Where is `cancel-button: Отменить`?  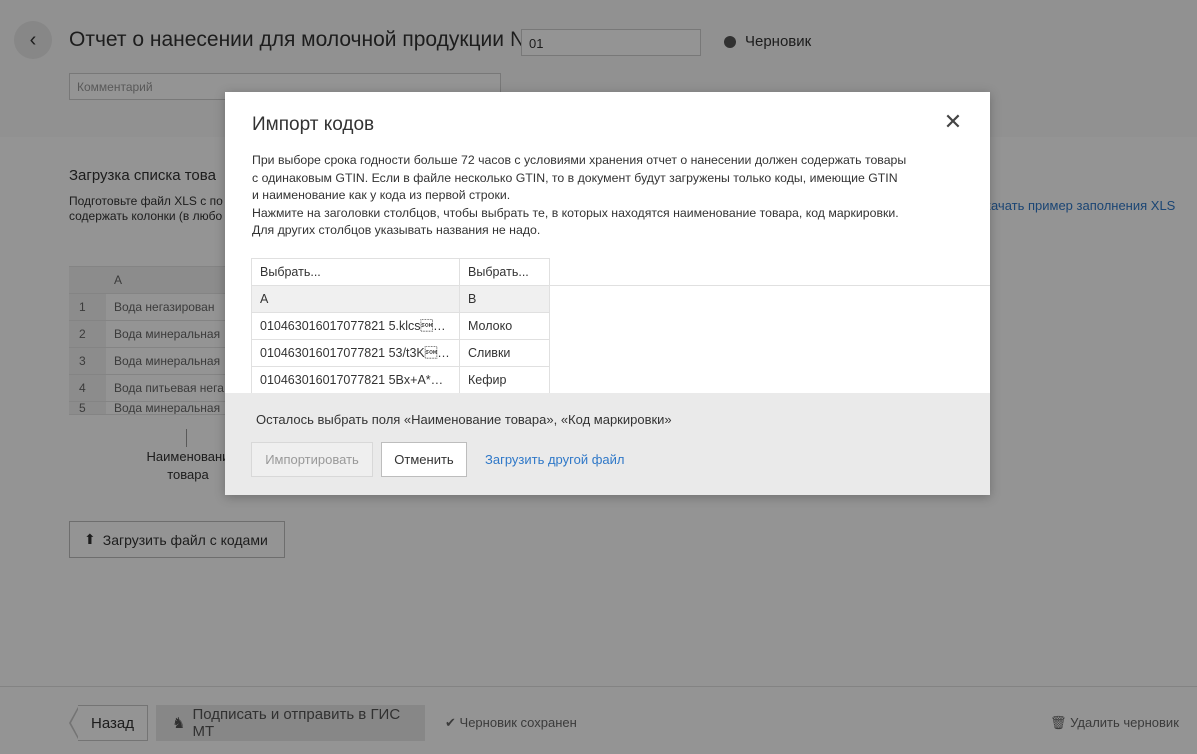
cancel-button: Отменить is located at coordinates (424, 459).